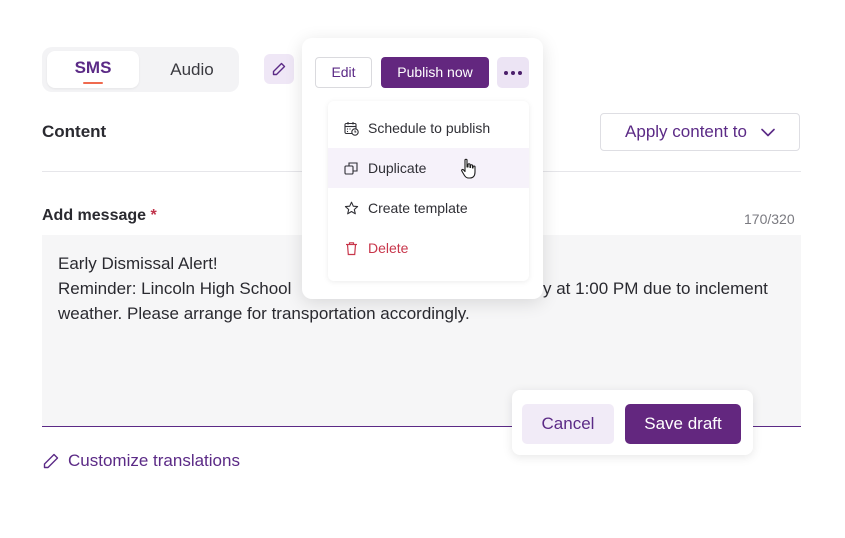 The height and width of the screenshot is (538, 845). Describe the element at coordinates (94, 215) in the screenshot. I see `message-label-text: Add message` at that location.